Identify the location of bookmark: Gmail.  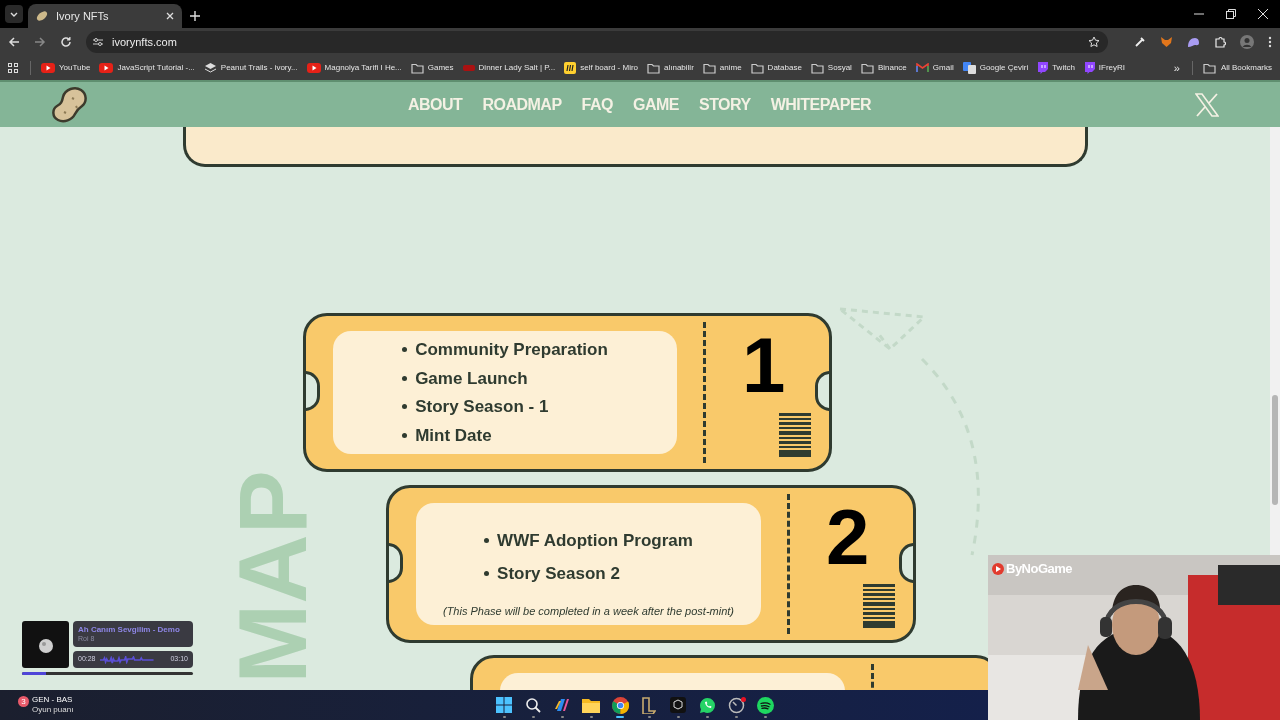
(934, 68).